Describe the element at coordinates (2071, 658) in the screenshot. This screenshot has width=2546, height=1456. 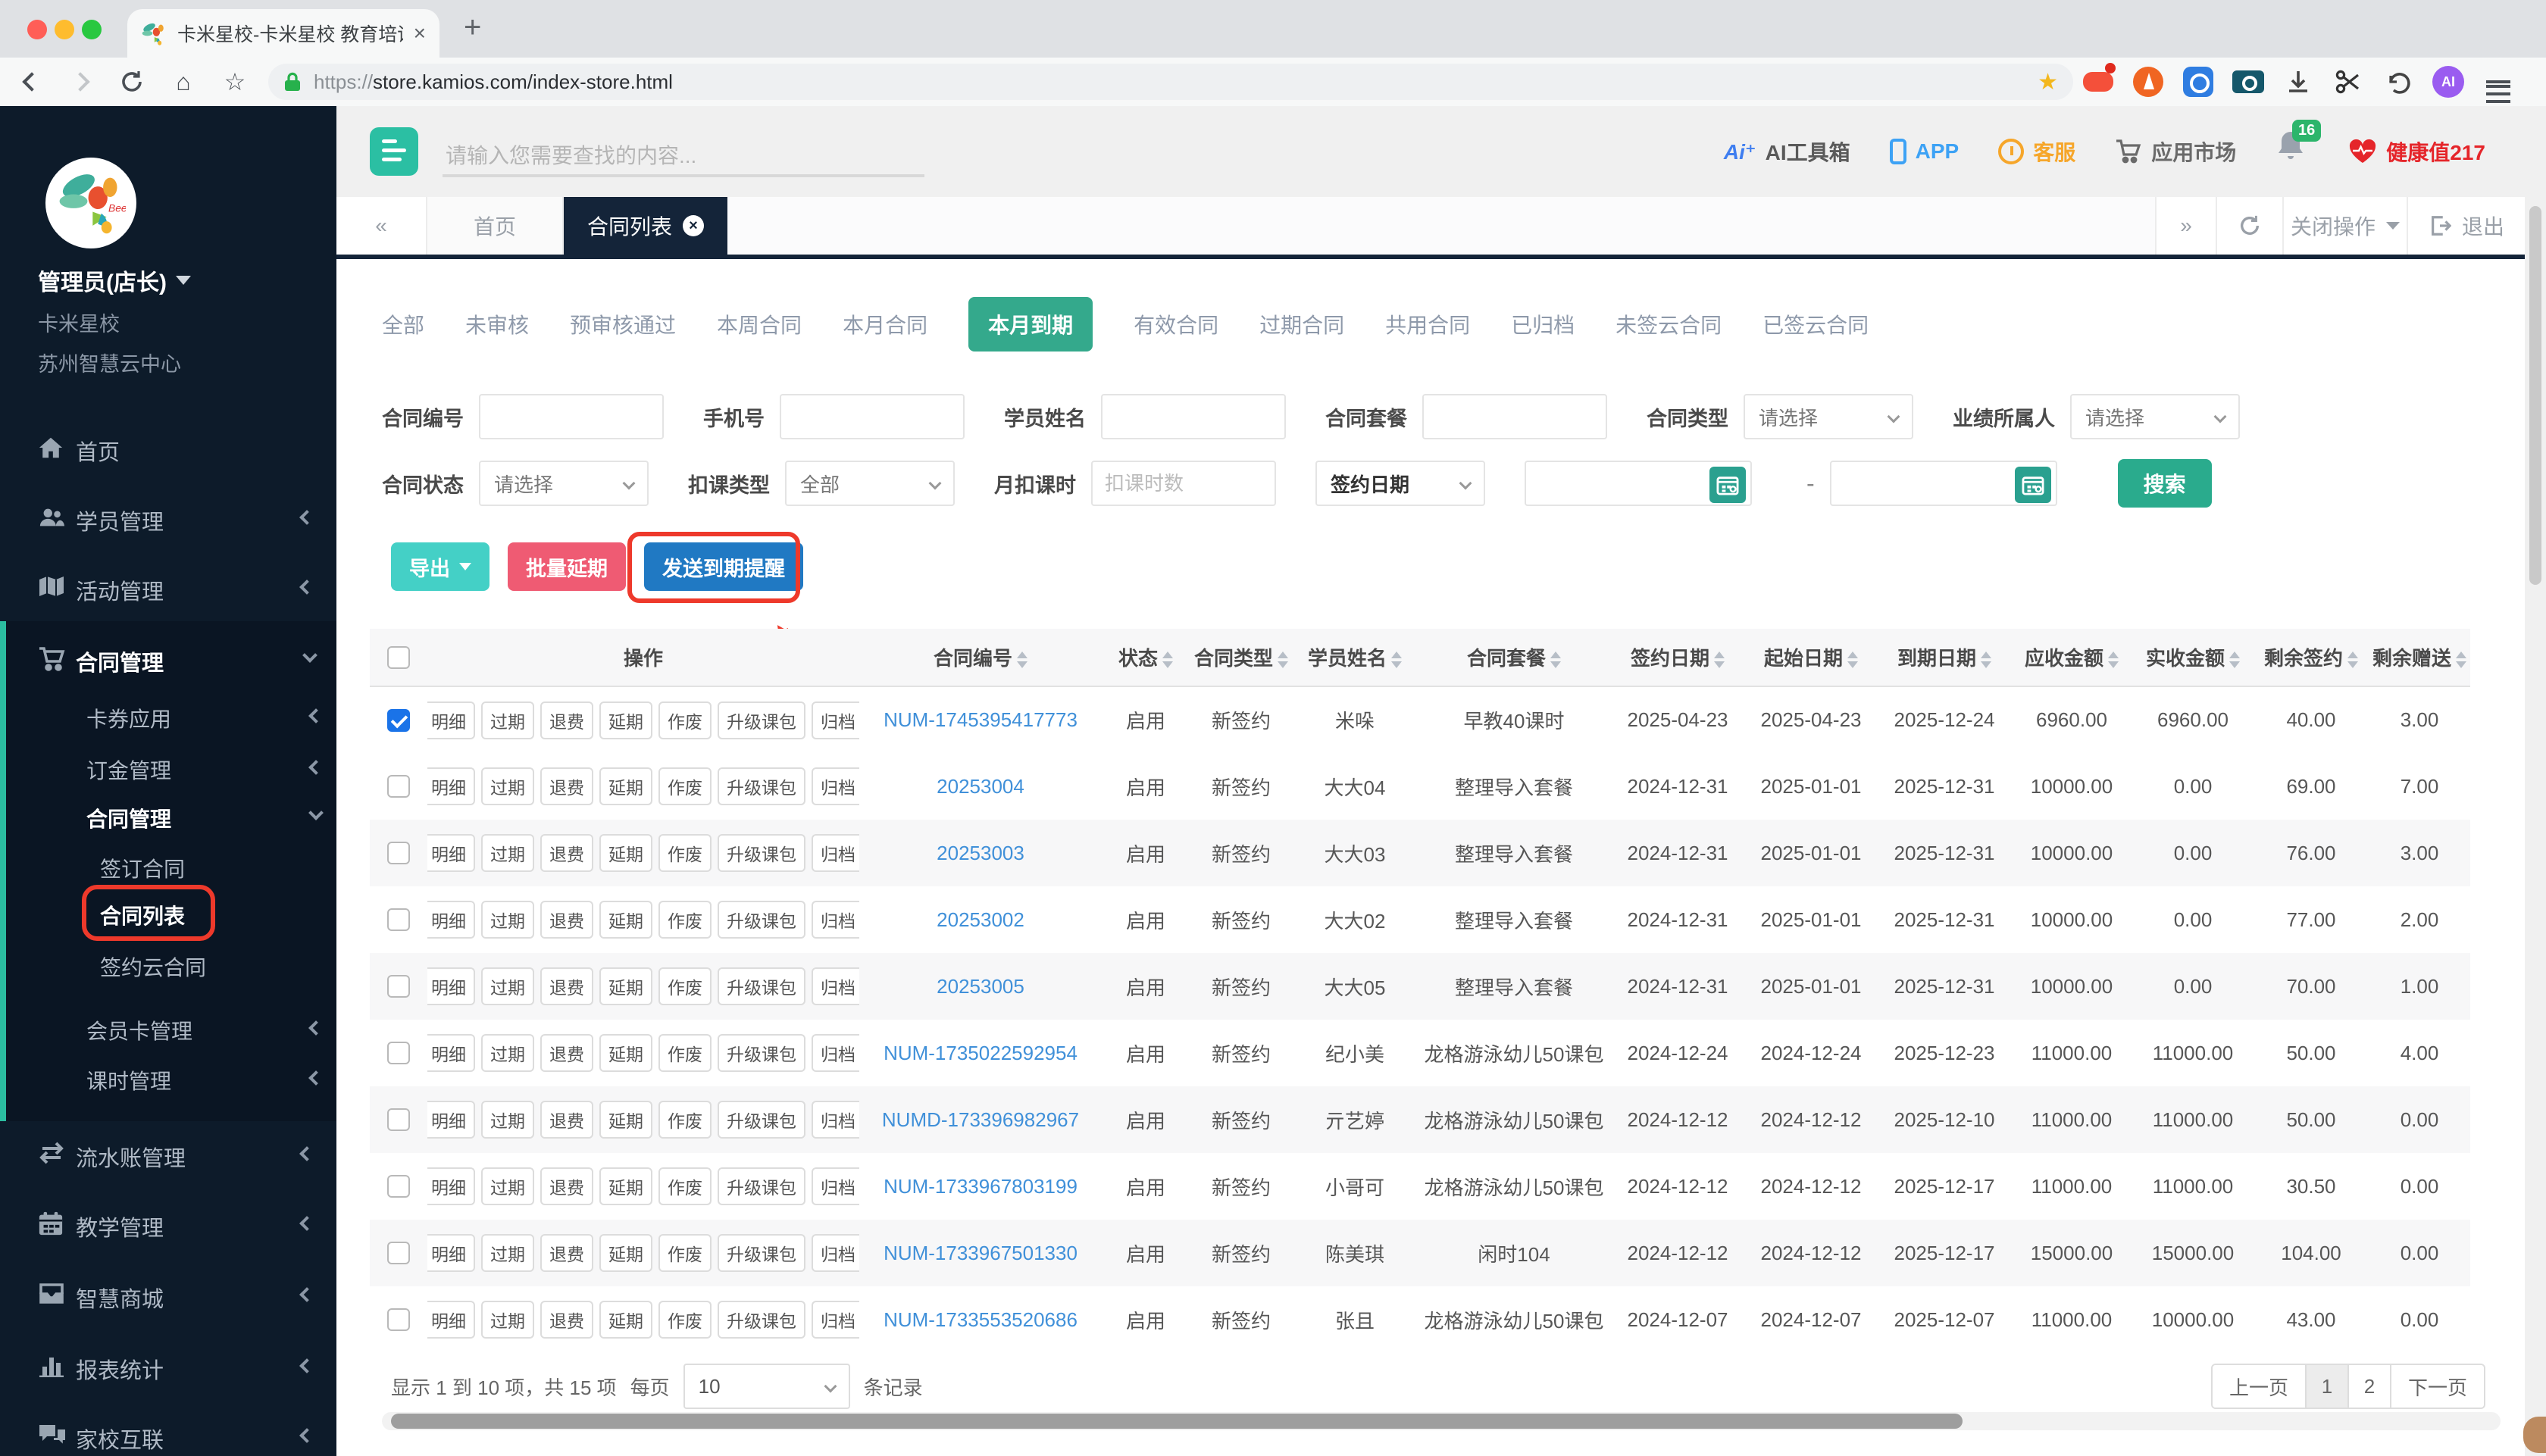
I see `column-header-应收金额: 应收金额` at that location.